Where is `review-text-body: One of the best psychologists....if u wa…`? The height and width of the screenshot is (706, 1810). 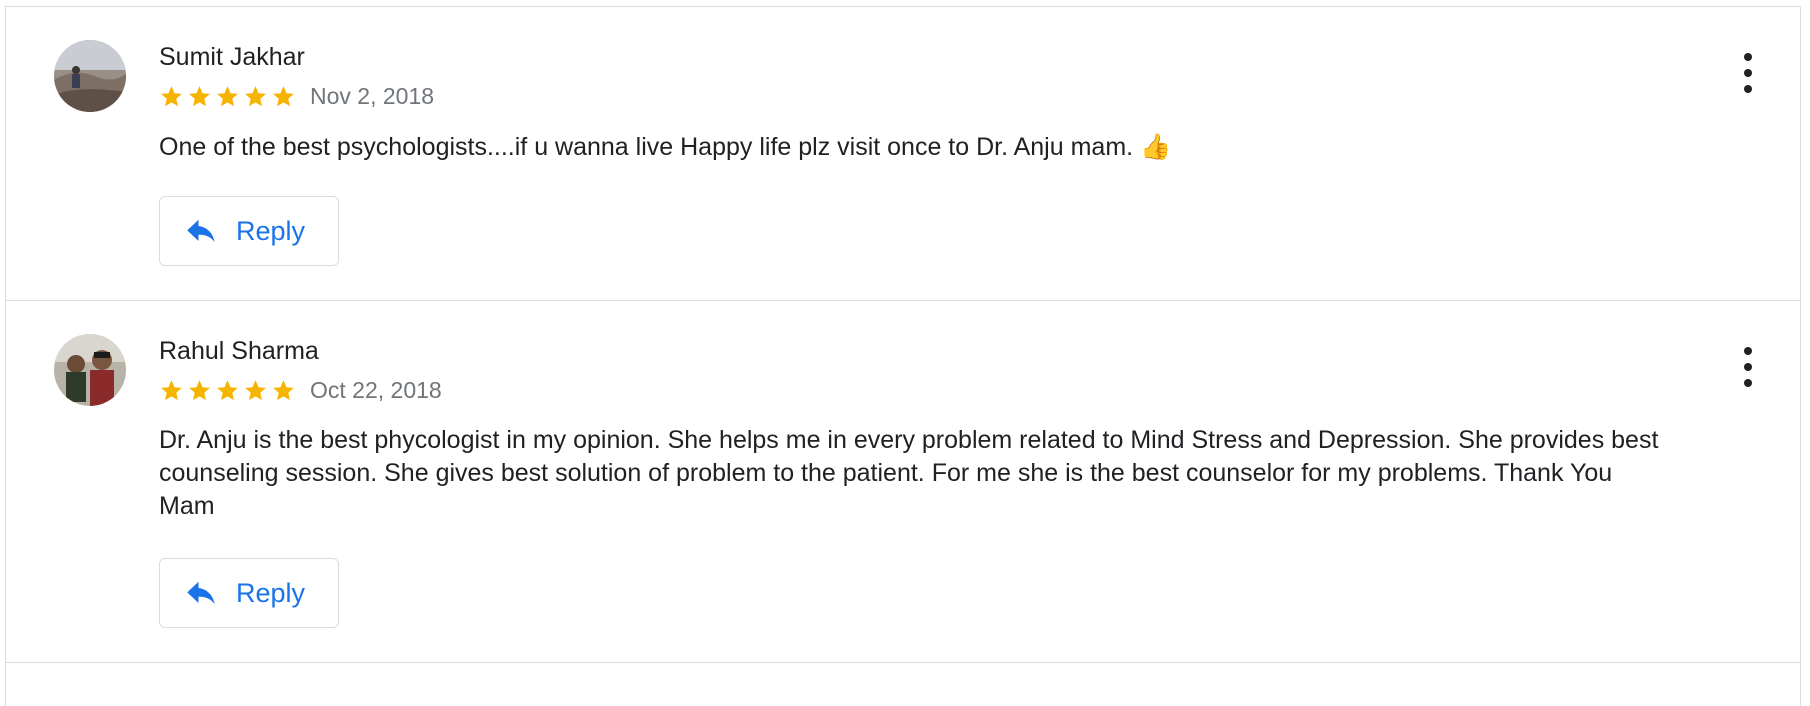
review-text-body: One of the best psychologists....if u wa… is located at coordinates (646, 147).